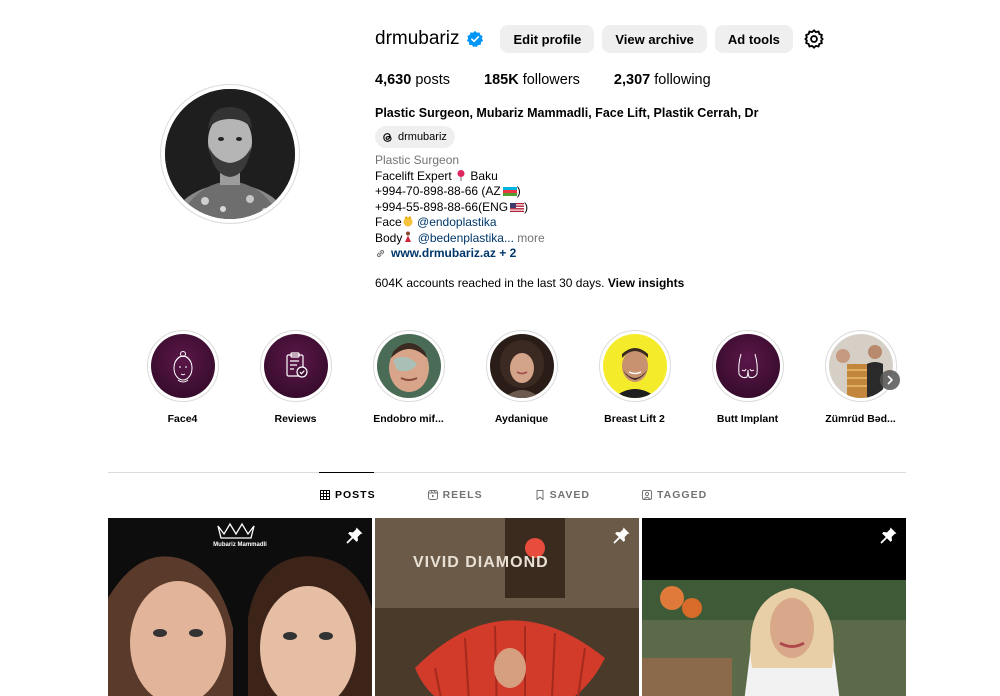 The image size is (1000, 696). What do you see at coordinates (432, 80) in the screenshot?
I see `posts-label: posts` at bounding box center [432, 80].